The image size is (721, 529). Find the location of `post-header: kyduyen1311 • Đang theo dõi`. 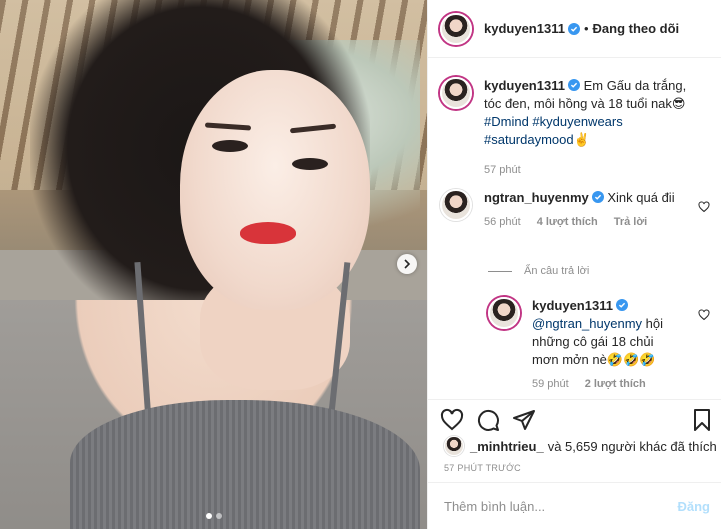

post-header: kyduyen1311 • Đang theo dõi is located at coordinates (574, 29).